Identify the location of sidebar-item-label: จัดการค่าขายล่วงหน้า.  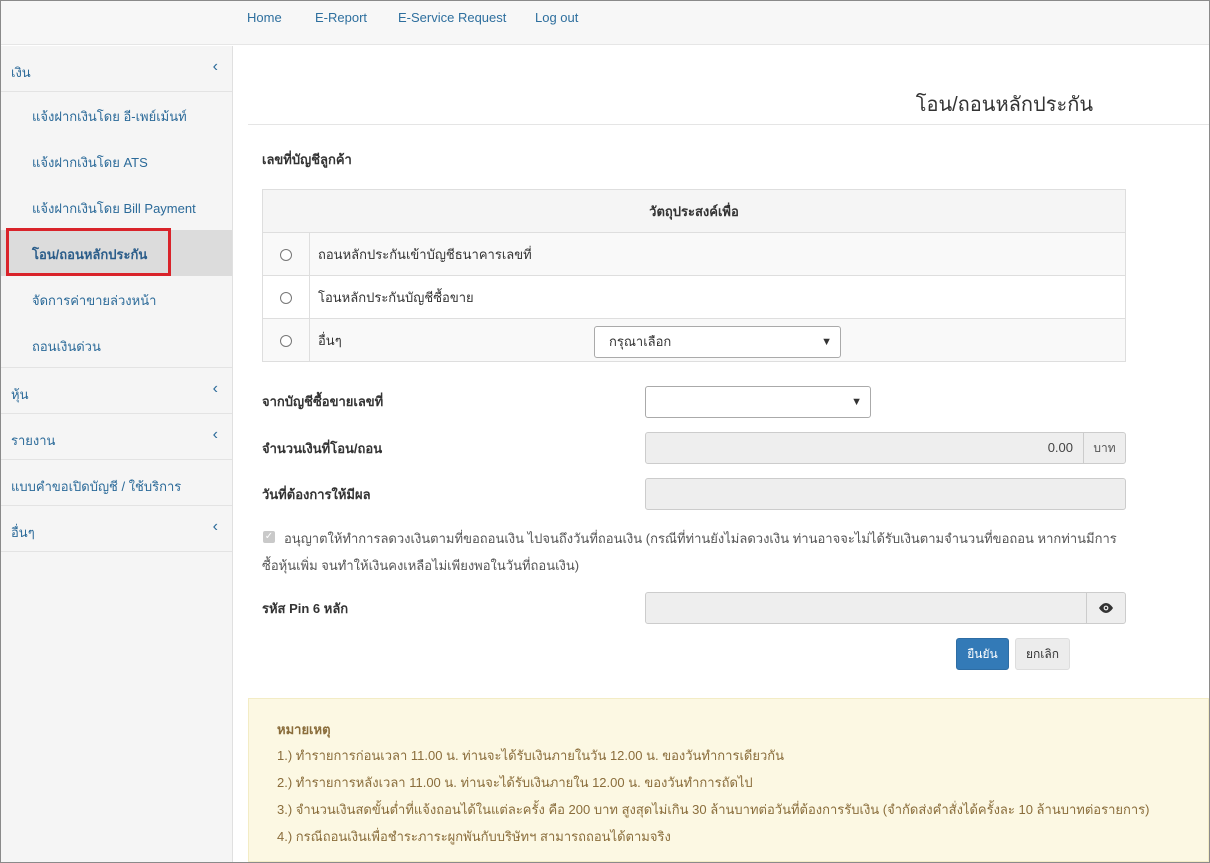
(94, 300).